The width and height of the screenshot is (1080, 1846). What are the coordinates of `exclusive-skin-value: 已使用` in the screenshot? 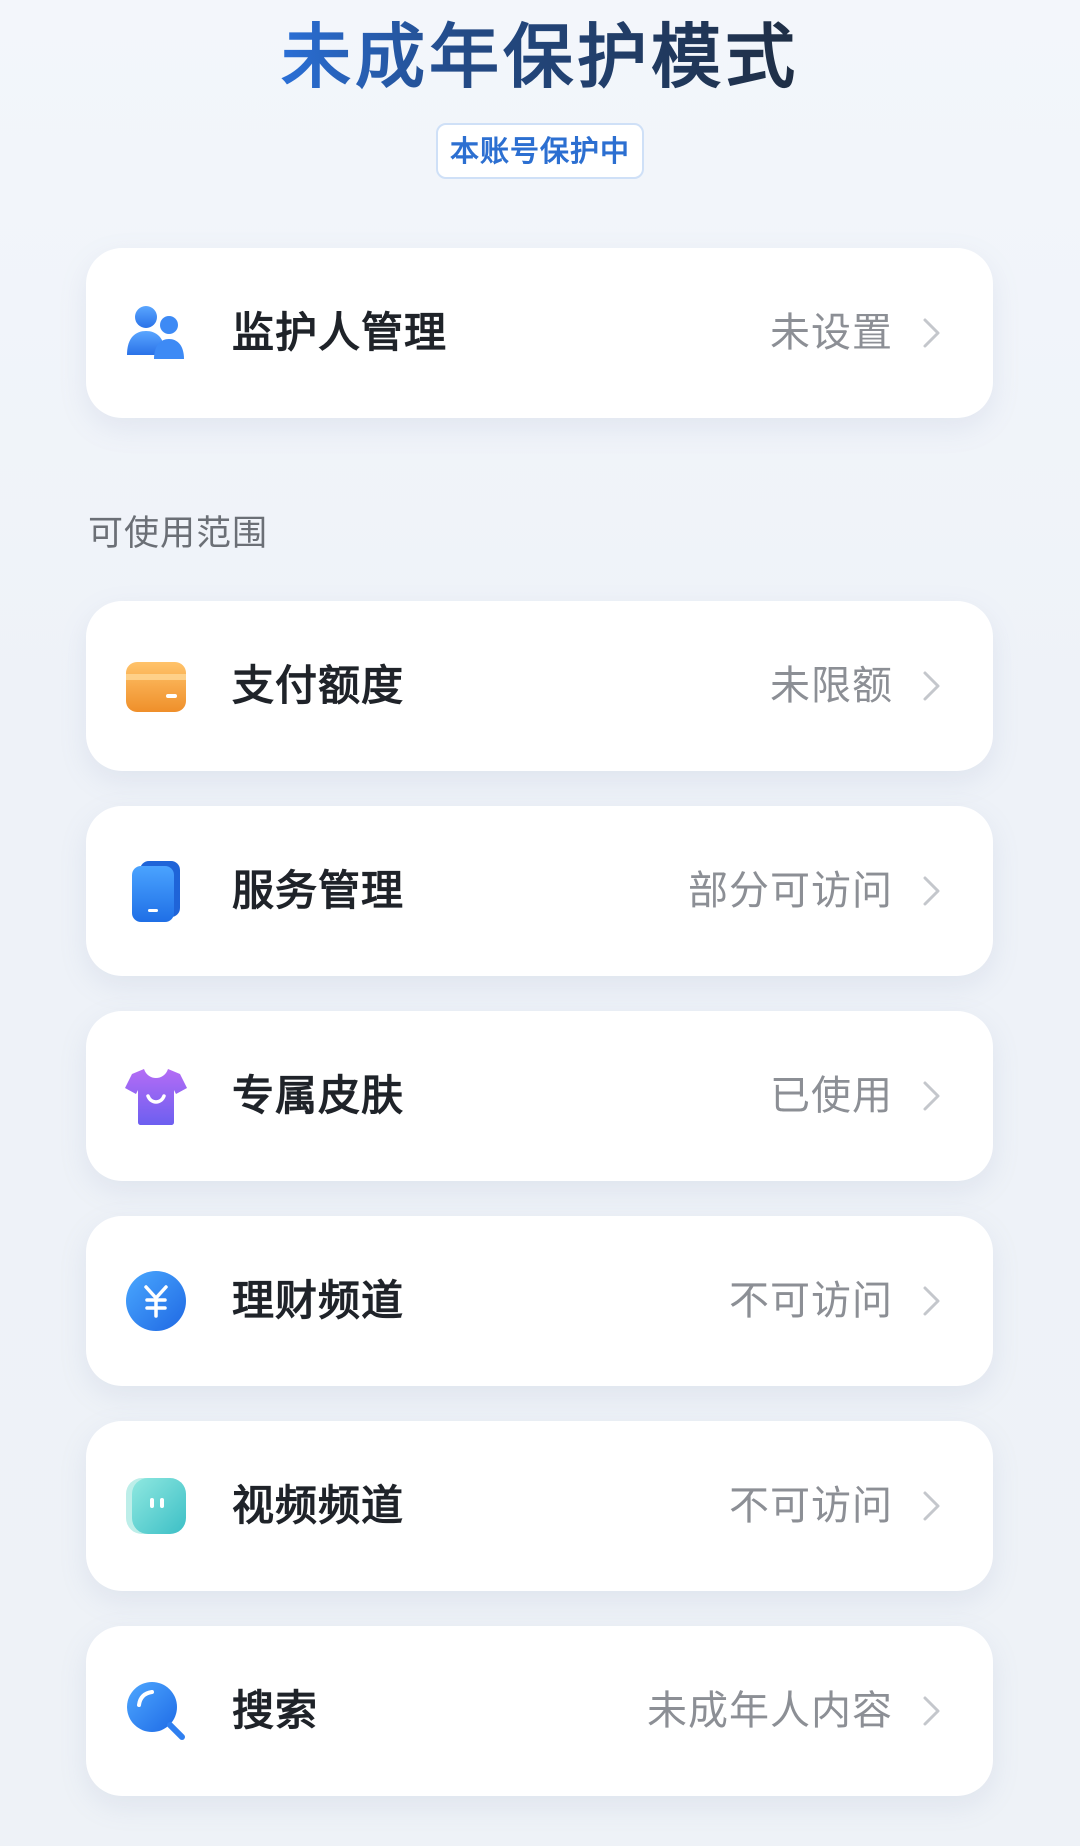 It's located at (831, 1096).